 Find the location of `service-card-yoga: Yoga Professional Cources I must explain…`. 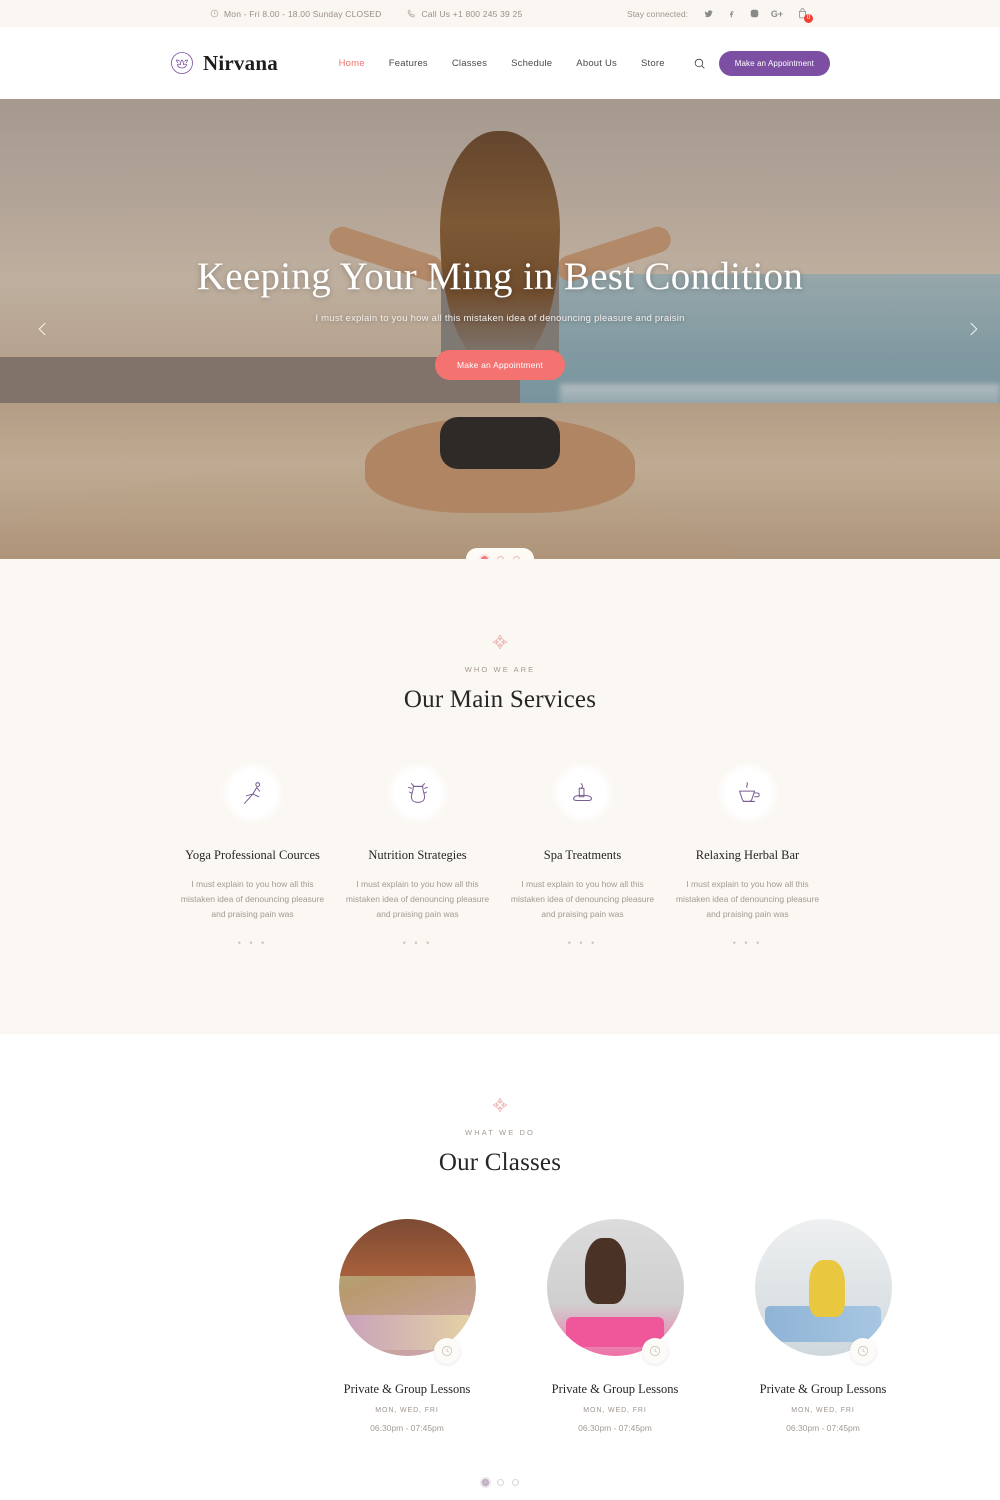

service-card-yoga: Yoga Professional Cources I must explain… is located at coordinates (252, 855).